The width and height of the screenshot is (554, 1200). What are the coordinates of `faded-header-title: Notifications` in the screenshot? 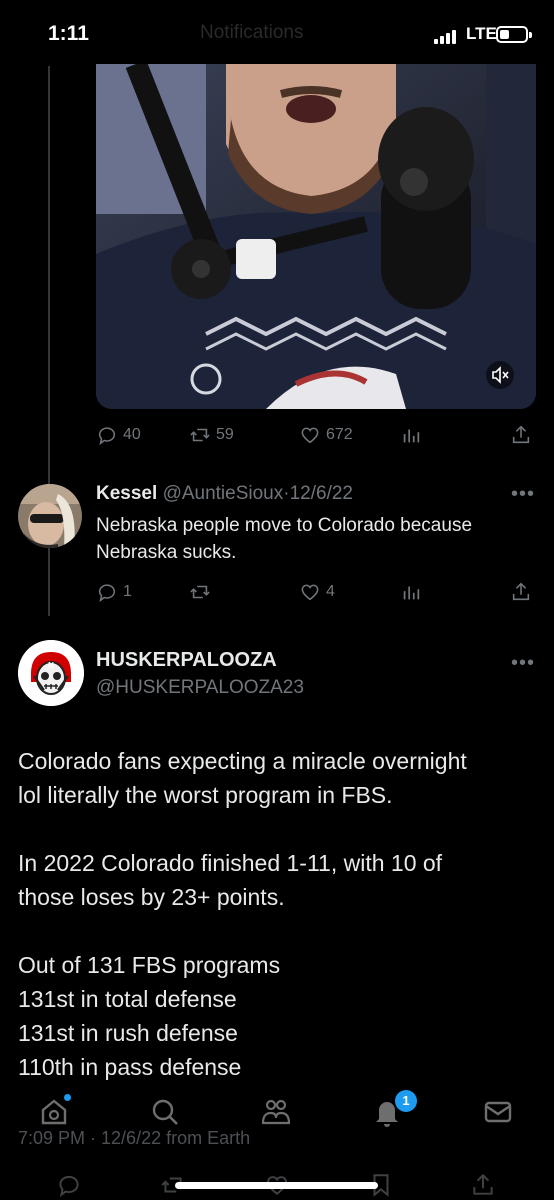 It's located at (252, 32).